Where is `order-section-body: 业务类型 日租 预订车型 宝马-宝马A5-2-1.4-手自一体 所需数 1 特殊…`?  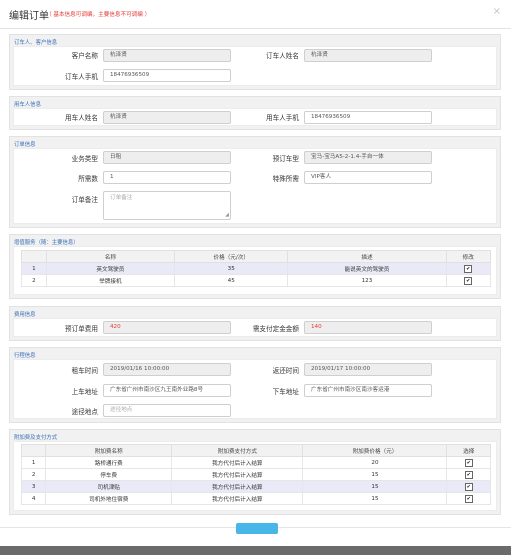 order-section-body: 业务类型 日租 预订车型 宝马-宝马A5-2-1.4-手自一体 所需数 1 特殊… is located at coordinates (255, 186).